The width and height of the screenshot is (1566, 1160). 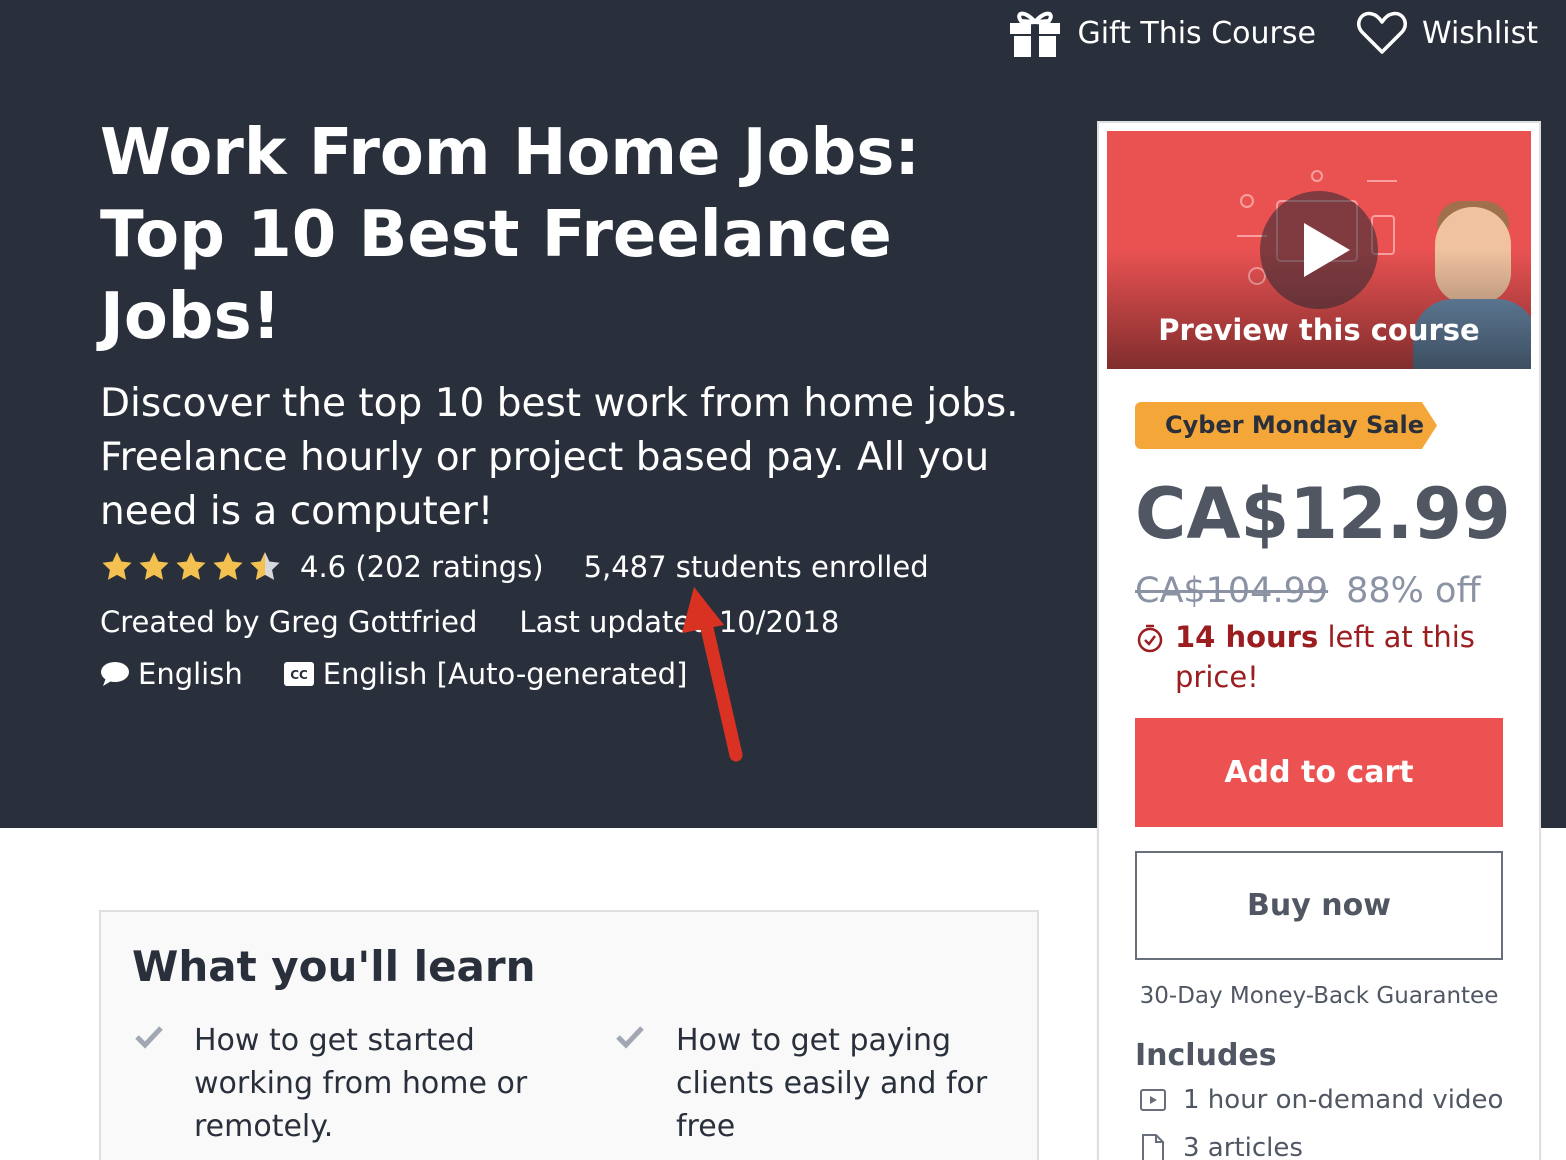 What do you see at coordinates (756, 567) in the screenshot?
I see `students-enrolled: 5,487 students enrolled` at bounding box center [756, 567].